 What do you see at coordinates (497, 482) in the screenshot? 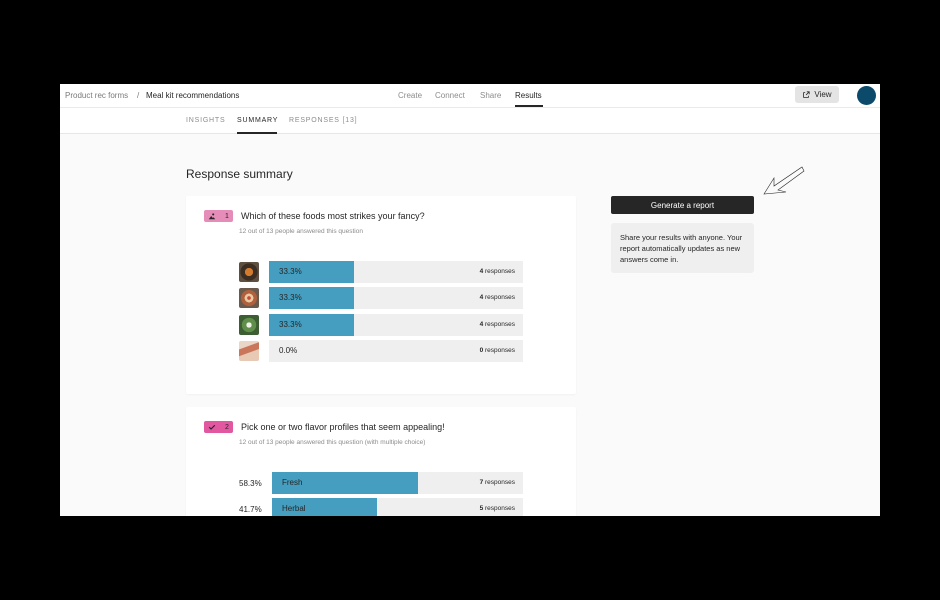
I see `answer-response-count: 7 responses` at bounding box center [497, 482].